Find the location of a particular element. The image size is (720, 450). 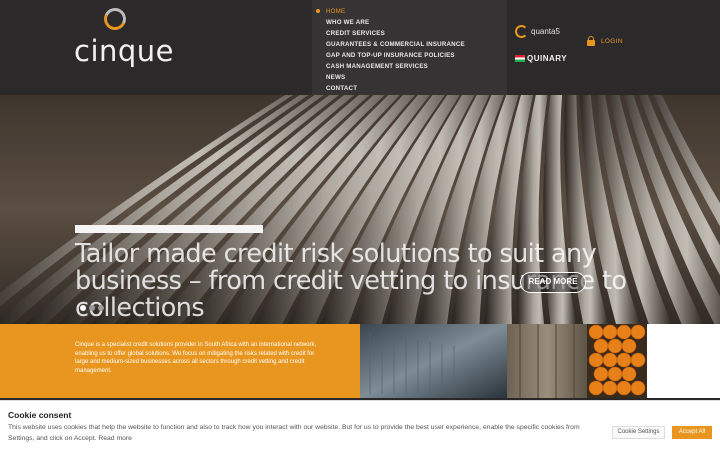

quanta5-logo: quanta5 is located at coordinates (547, 31).